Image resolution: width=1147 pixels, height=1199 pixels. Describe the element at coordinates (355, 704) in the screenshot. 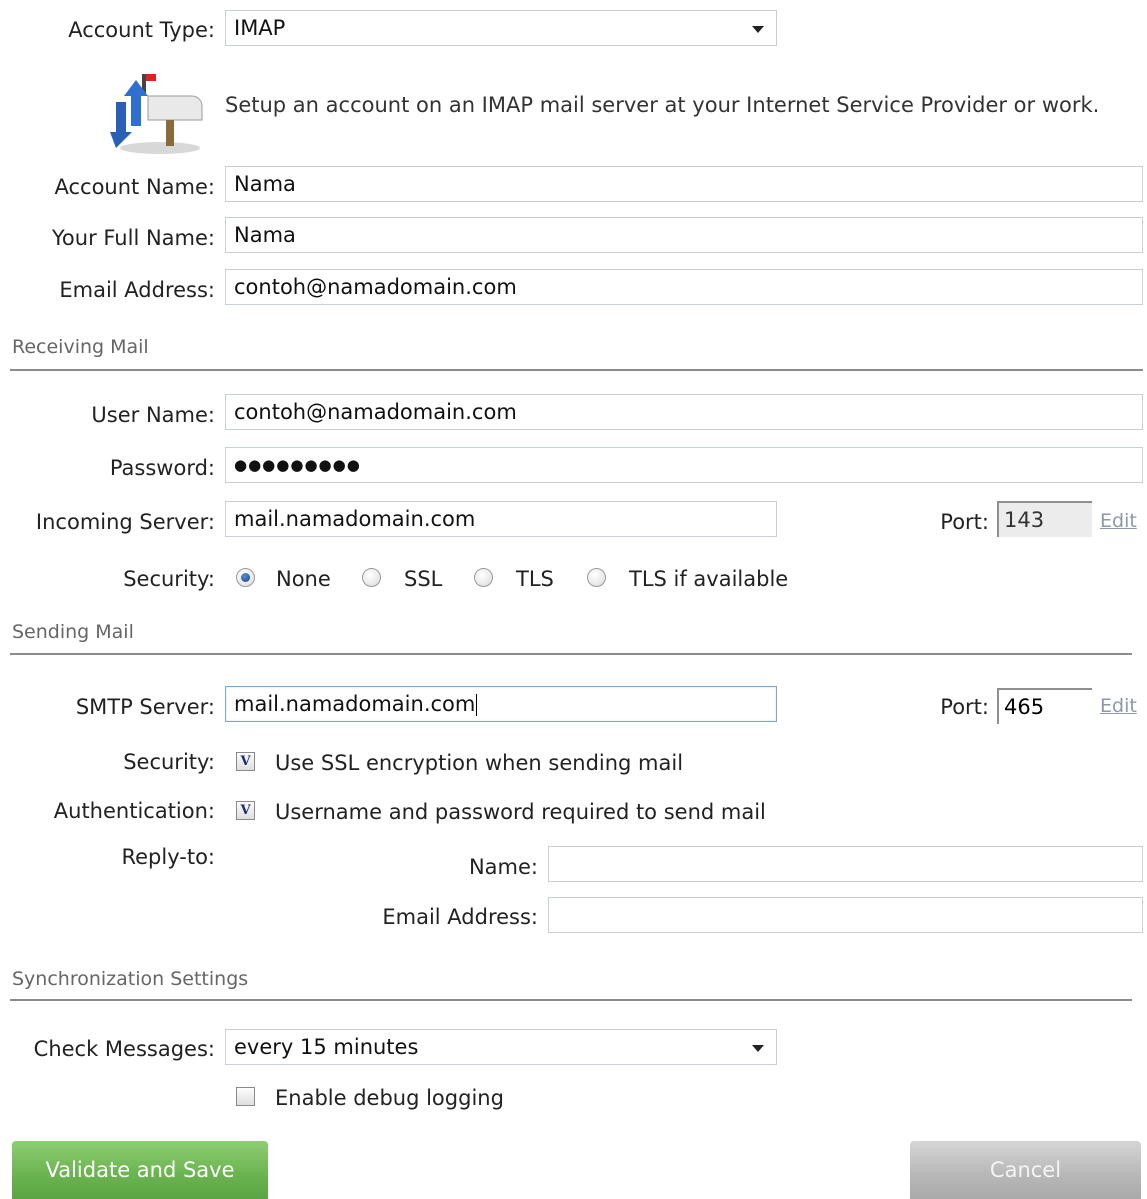

I see `smtp-server-value: mail.namadomain.com` at that location.